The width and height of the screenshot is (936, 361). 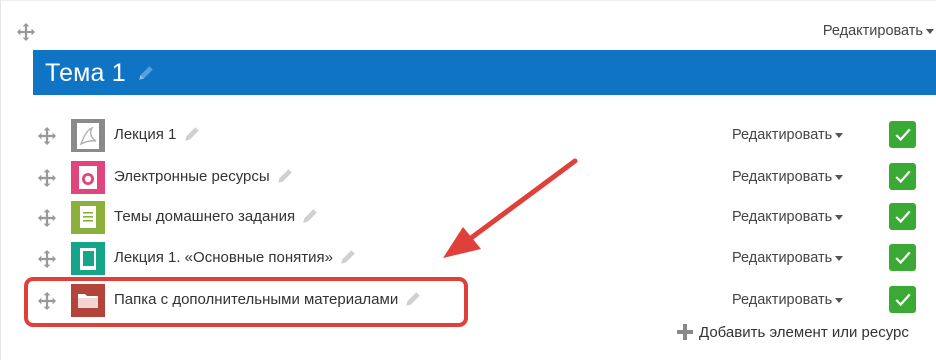 I want to click on activity-name: Электронные ресурсы, so click(x=192, y=176).